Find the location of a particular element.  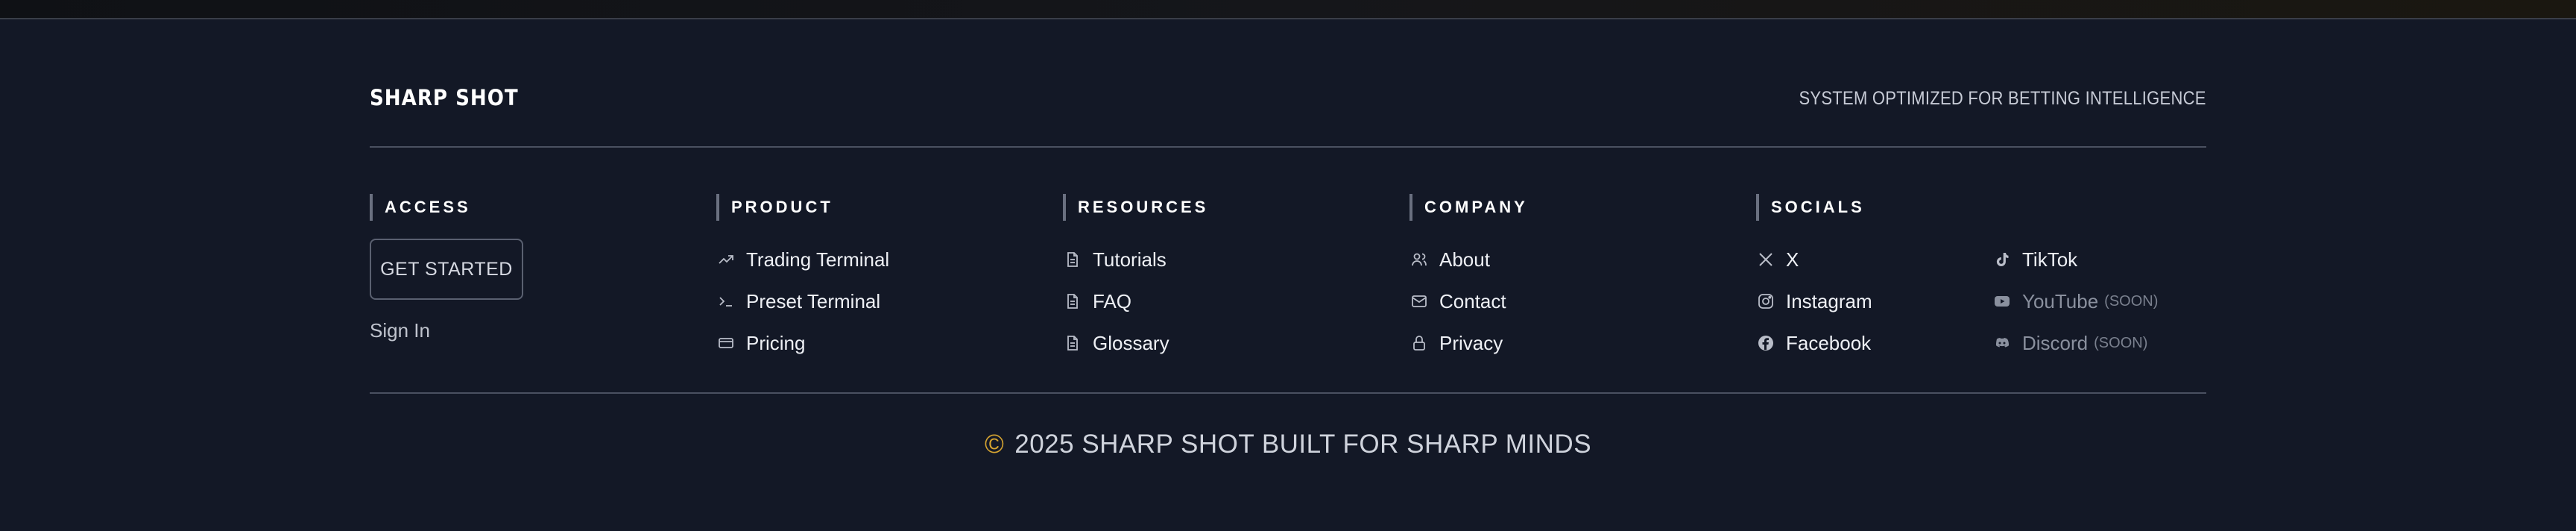

company-column: COMPANY About Contact Privacy is located at coordinates (1468, 279).